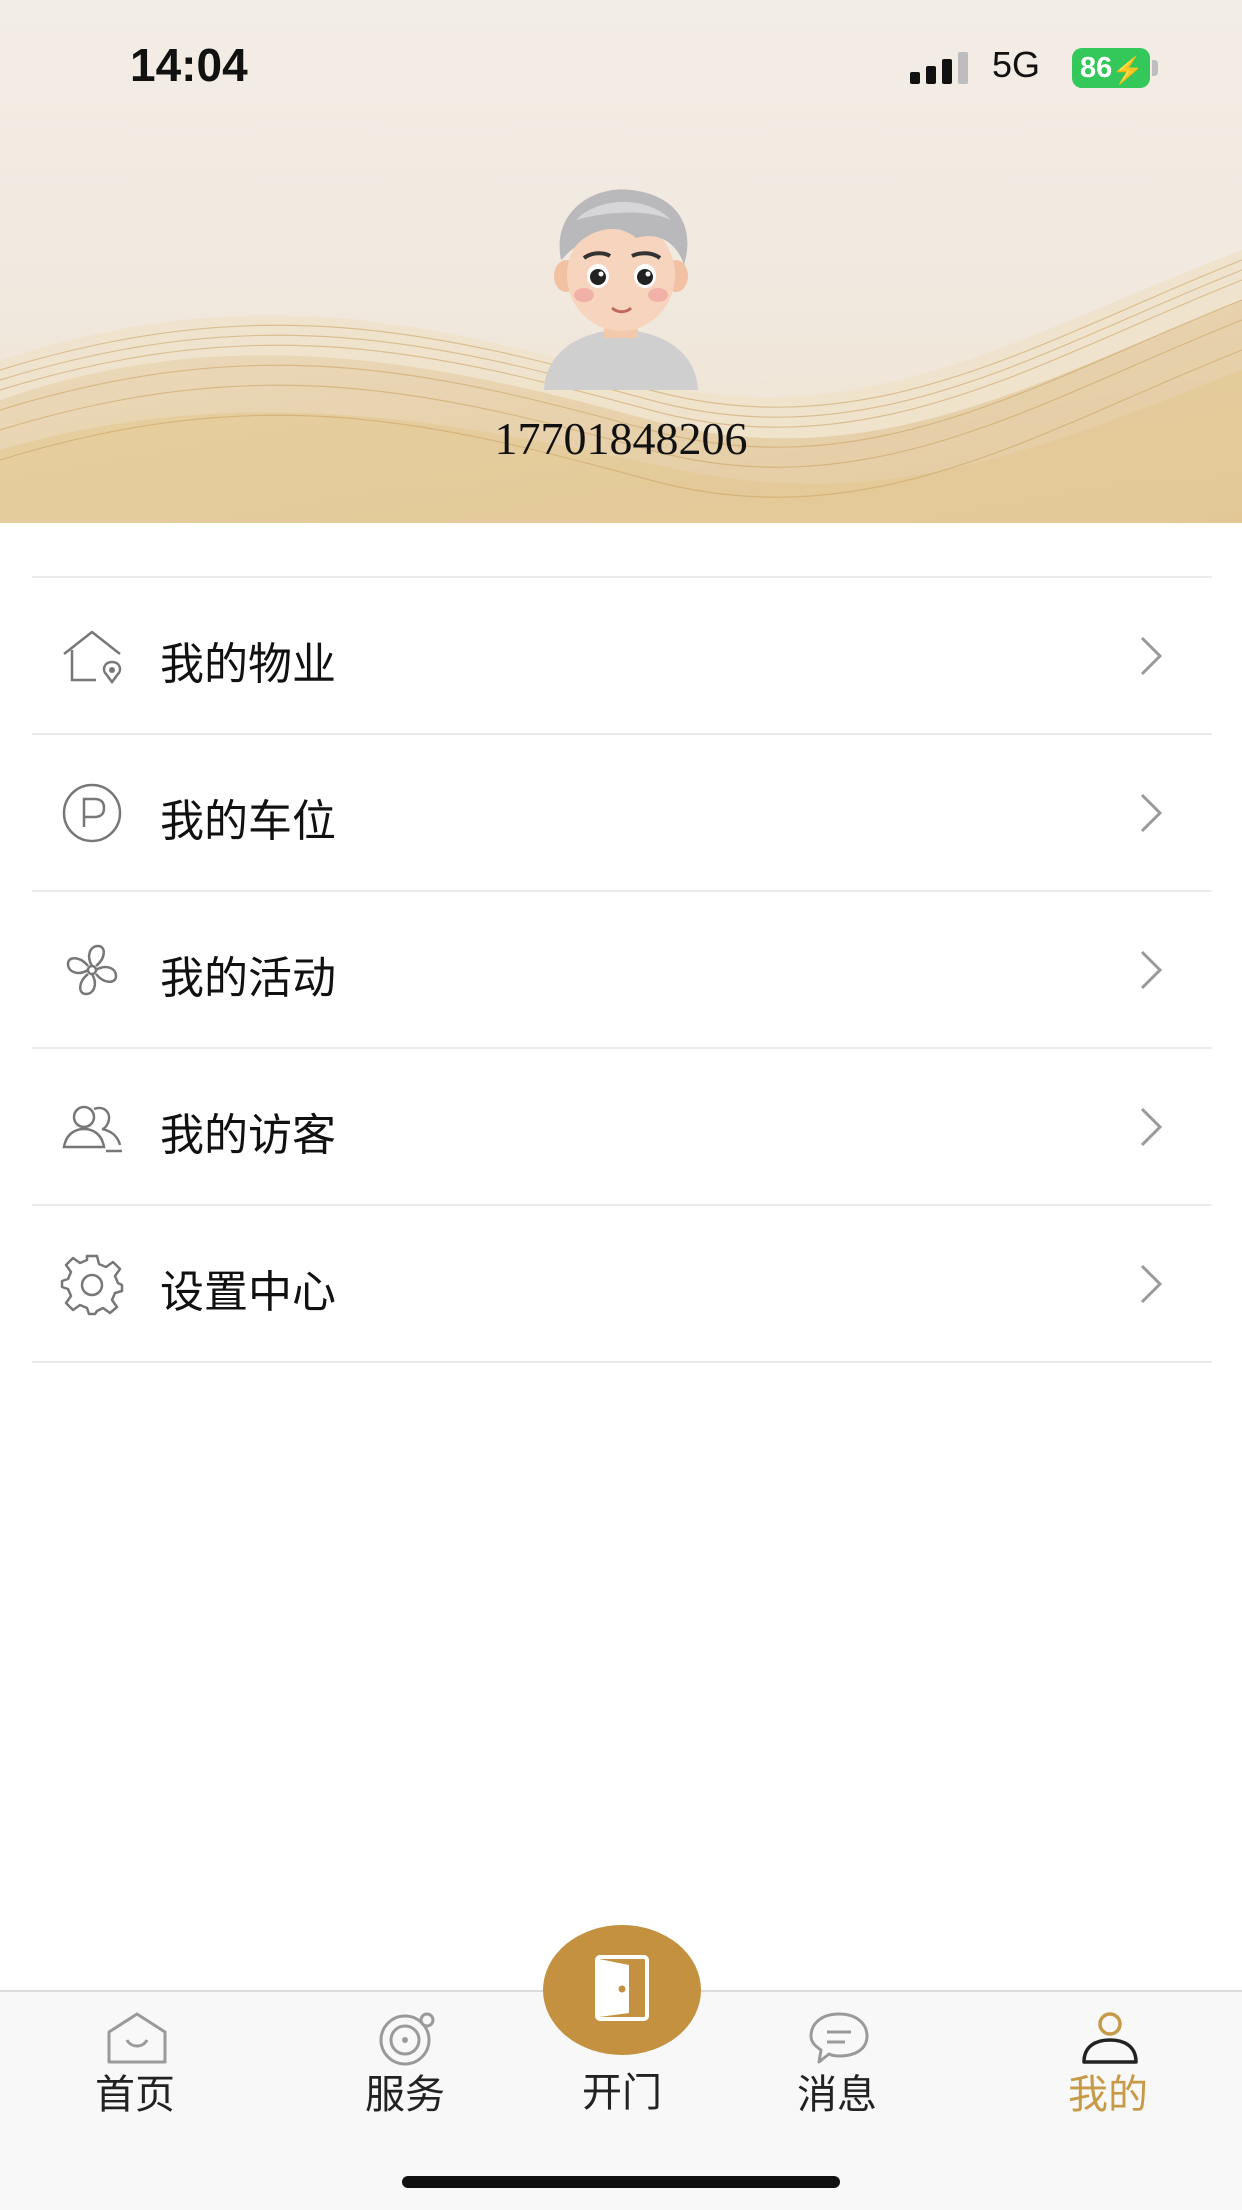  Describe the element at coordinates (92, 1285) in the screenshot. I see `gear-icon` at that location.